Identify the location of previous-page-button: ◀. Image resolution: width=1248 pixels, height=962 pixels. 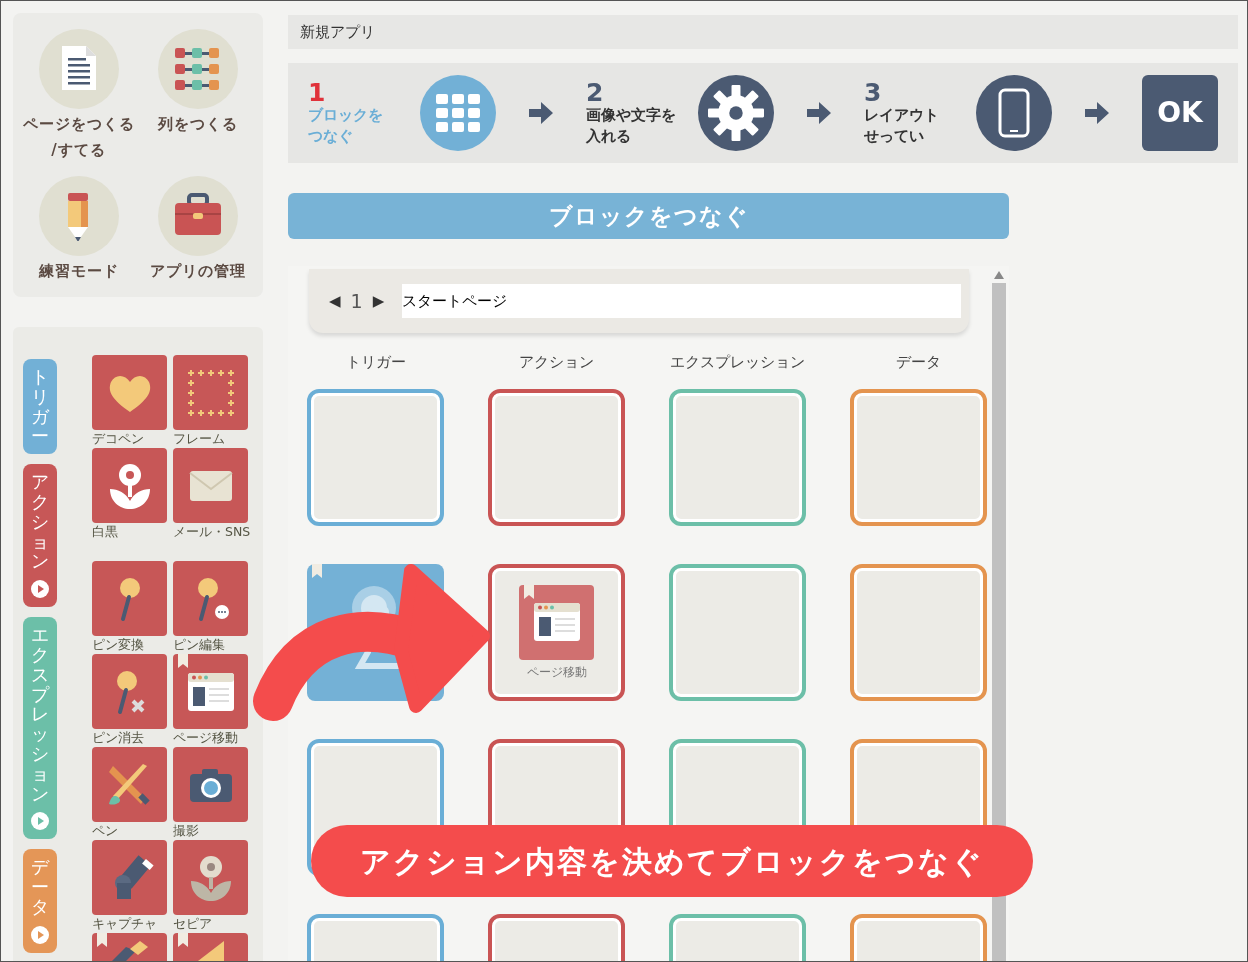
(335, 301).